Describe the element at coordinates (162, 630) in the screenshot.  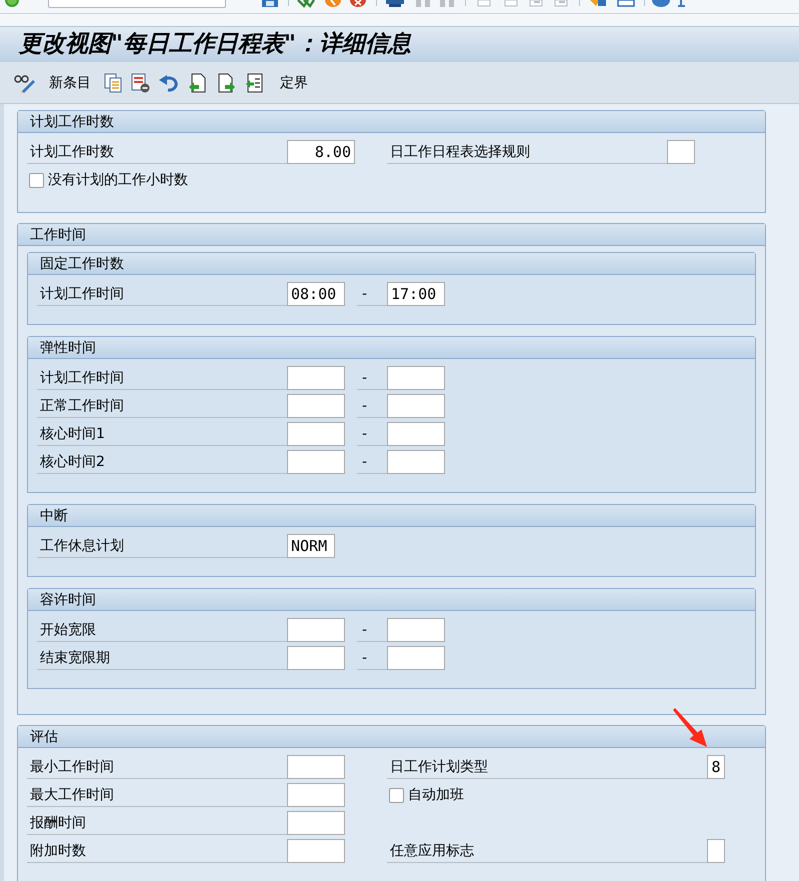
I see `field-label: 开始宽限` at that location.